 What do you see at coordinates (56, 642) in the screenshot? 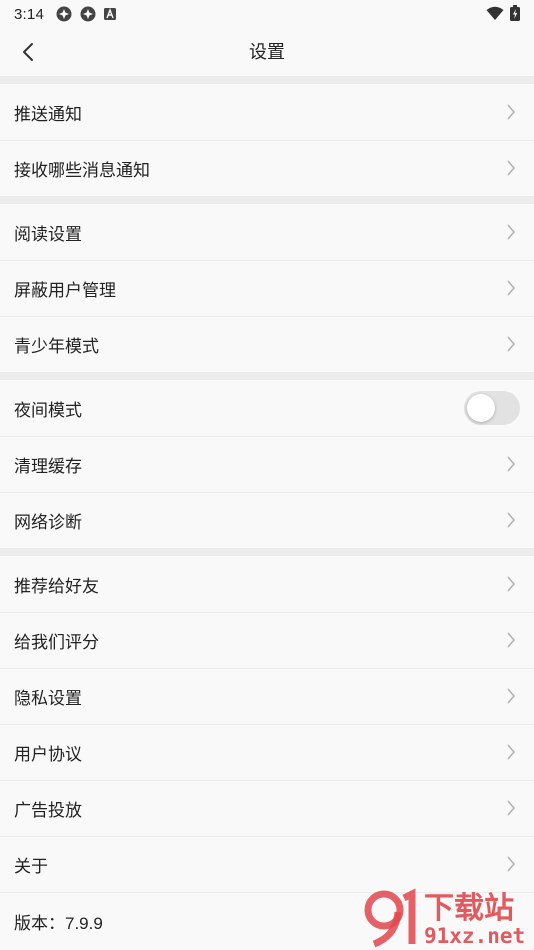
I see `settings-item-label: 给我们评分` at bounding box center [56, 642].